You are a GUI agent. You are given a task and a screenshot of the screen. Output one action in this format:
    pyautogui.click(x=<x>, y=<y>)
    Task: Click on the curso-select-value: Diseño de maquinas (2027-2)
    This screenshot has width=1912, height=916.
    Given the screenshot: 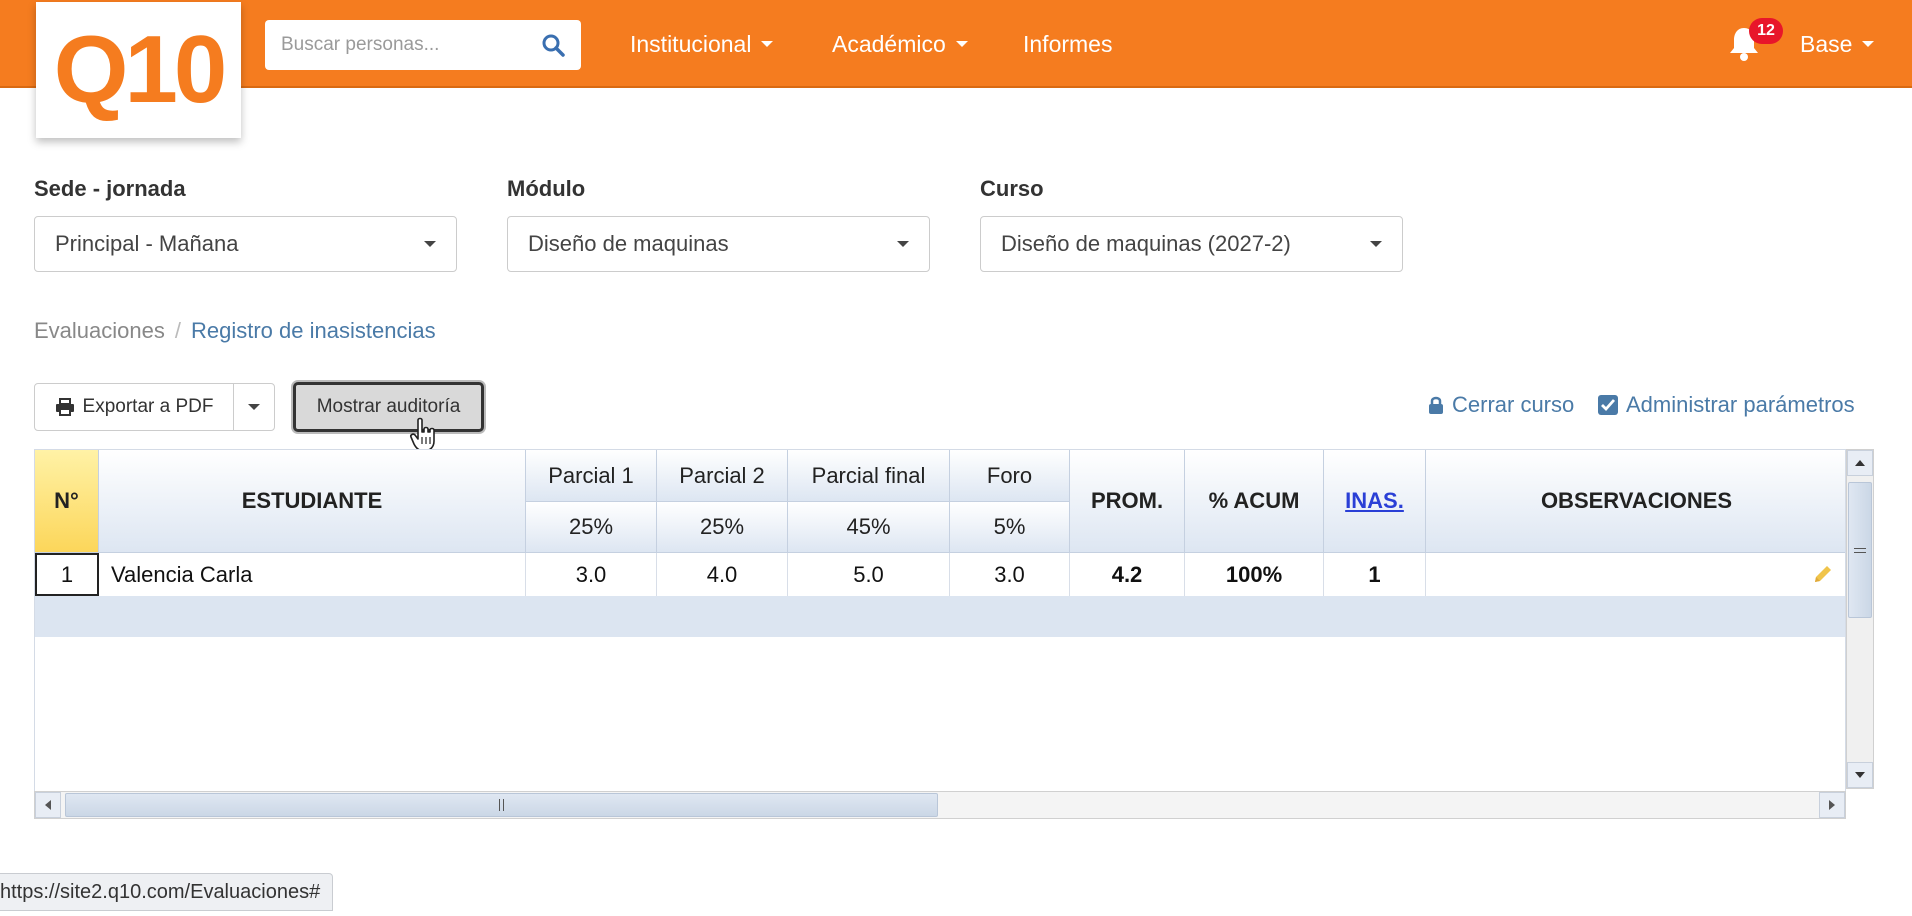 What is the action you would take?
    pyautogui.click(x=1146, y=243)
    